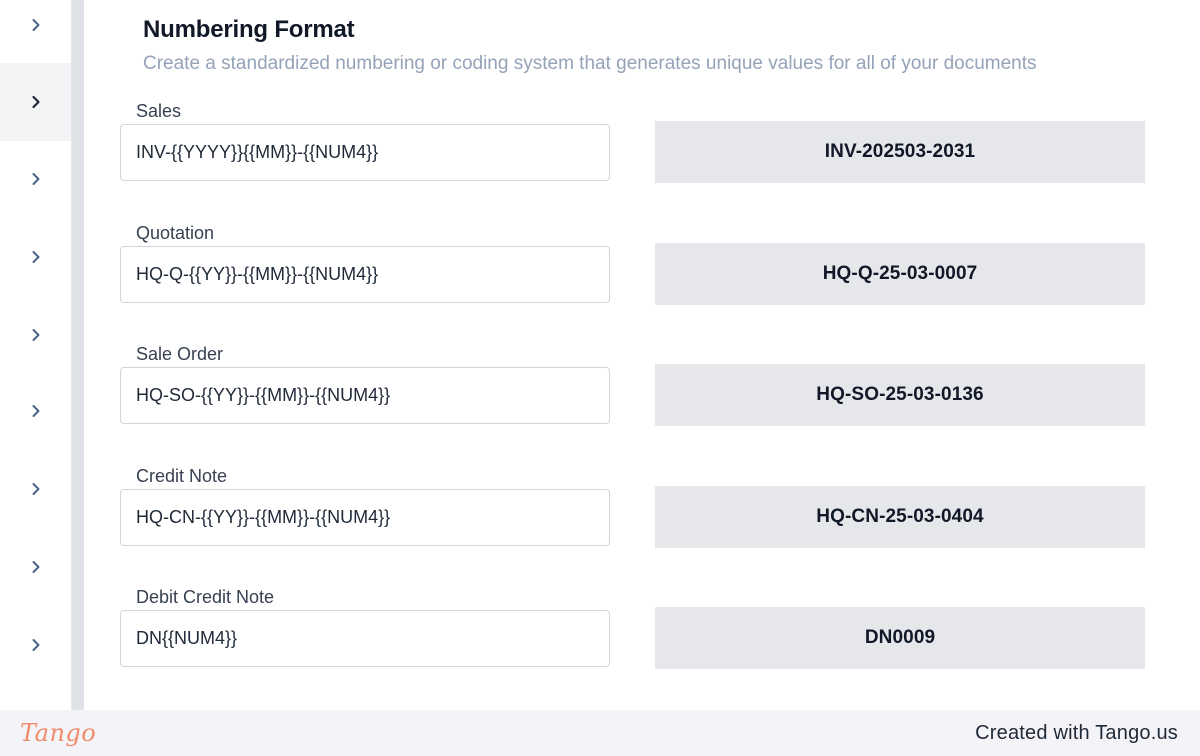 Image resolution: width=1200 pixels, height=756 pixels. What do you see at coordinates (1176, 355) in the screenshot?
I see `page-margin` at bounding box center [1176, 355].